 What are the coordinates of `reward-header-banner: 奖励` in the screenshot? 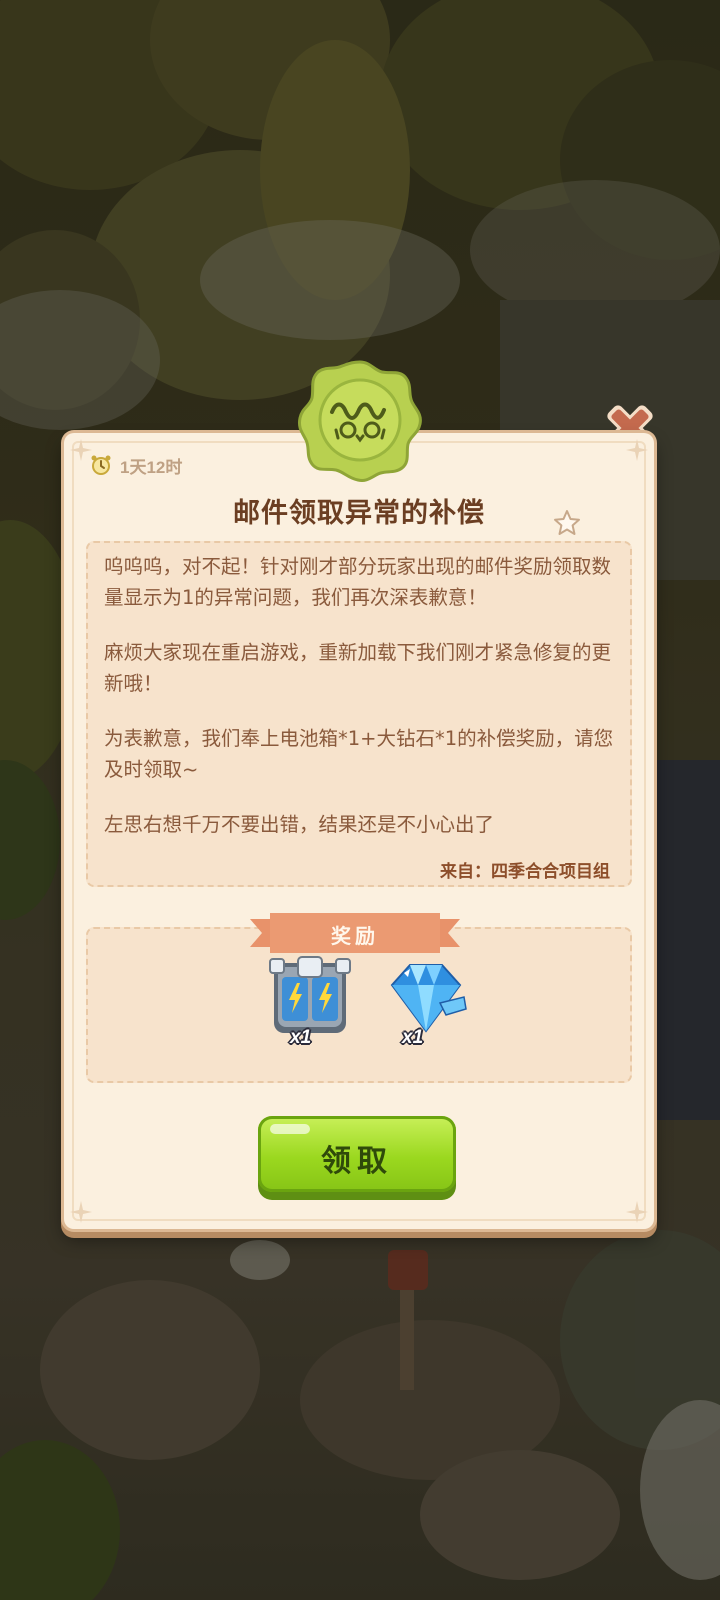 It's located at (355, 933).